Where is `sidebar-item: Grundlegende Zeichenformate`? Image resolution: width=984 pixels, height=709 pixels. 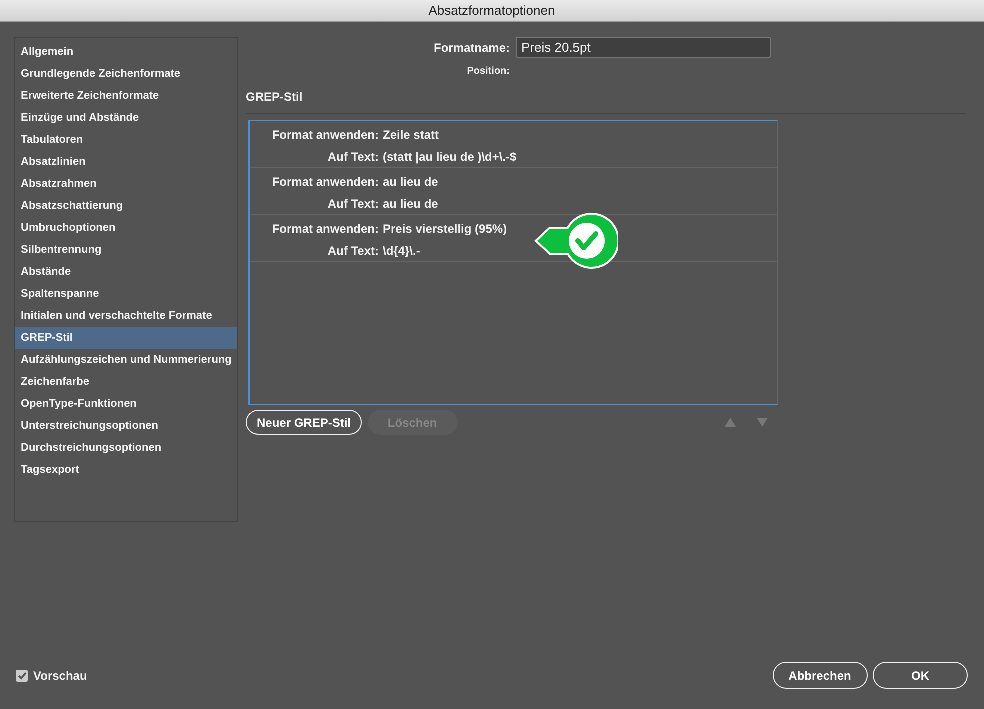 sidebar-item: Grundlegende Zeichenformate is located at coordinates (126, 74).